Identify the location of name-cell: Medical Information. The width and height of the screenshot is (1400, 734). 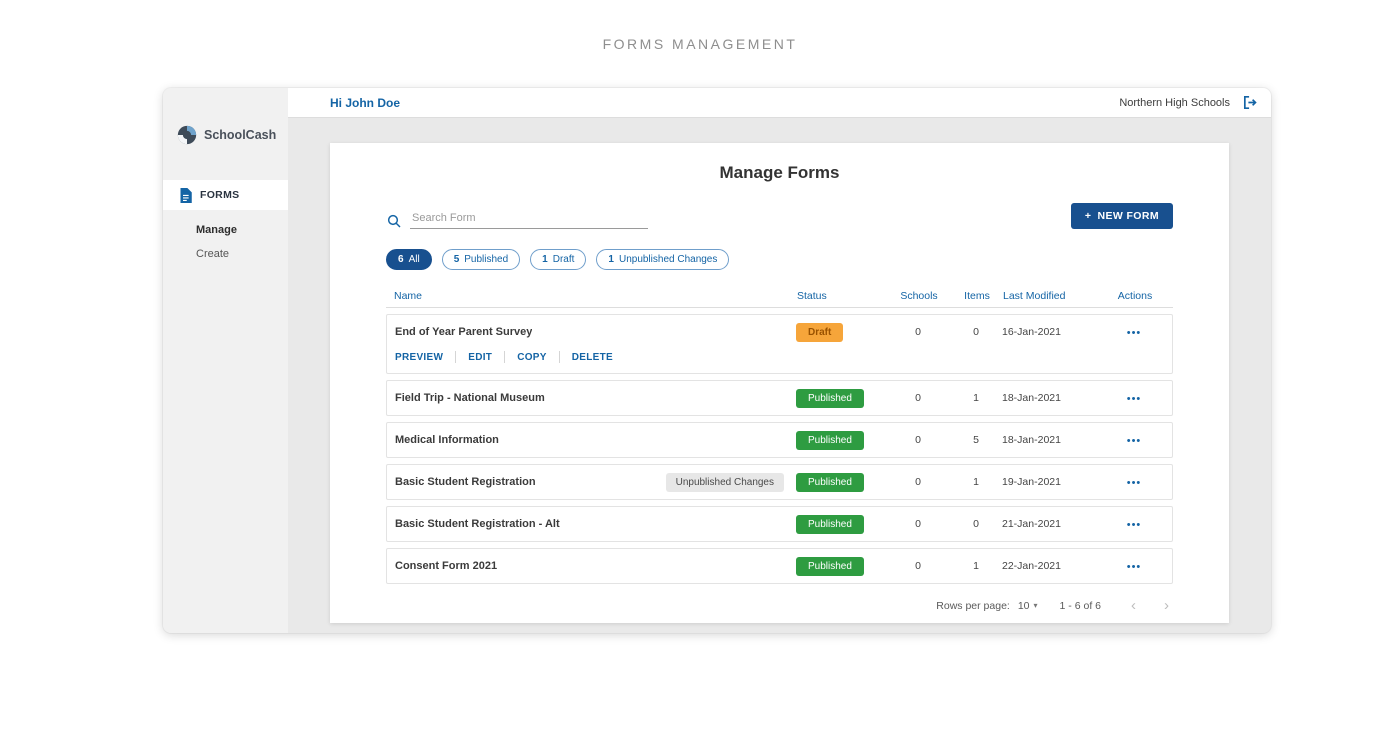
(595, 440).